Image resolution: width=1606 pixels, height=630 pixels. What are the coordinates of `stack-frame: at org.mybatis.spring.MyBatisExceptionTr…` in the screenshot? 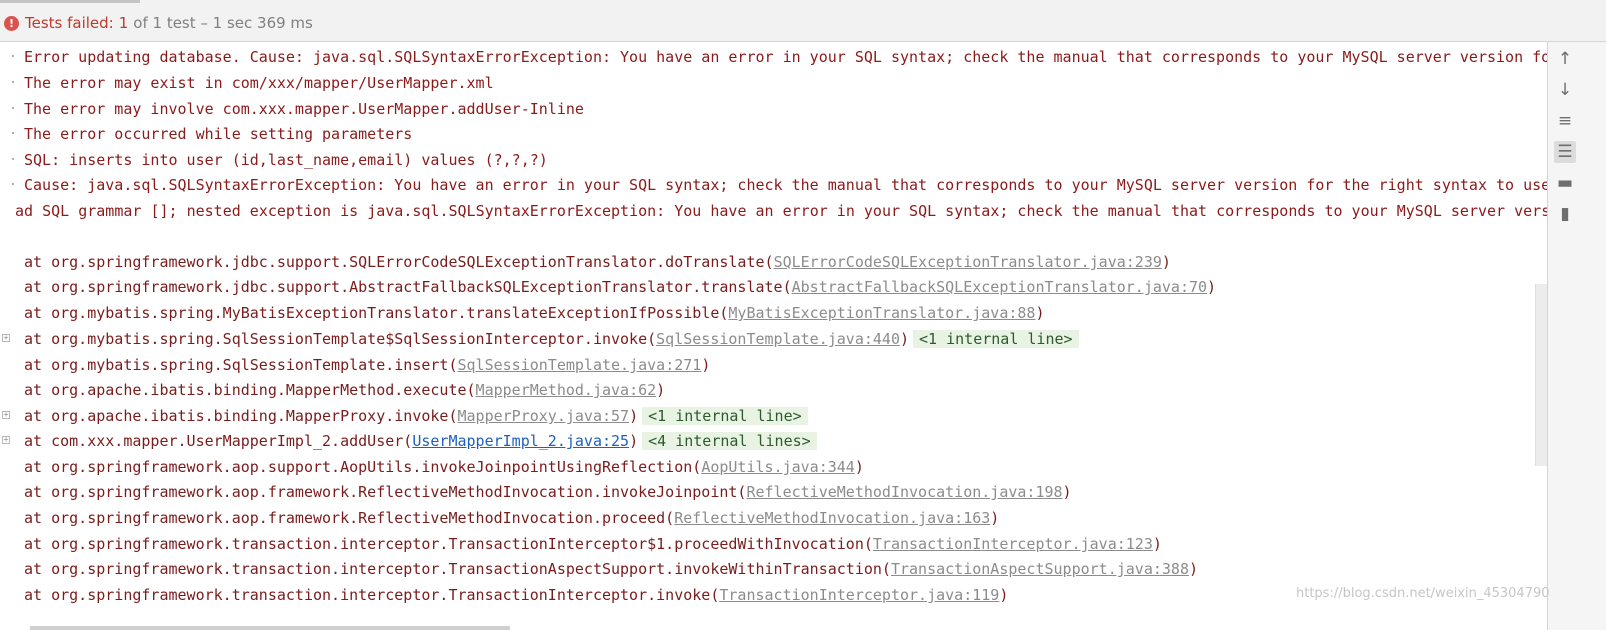 It's located at (791, 313).